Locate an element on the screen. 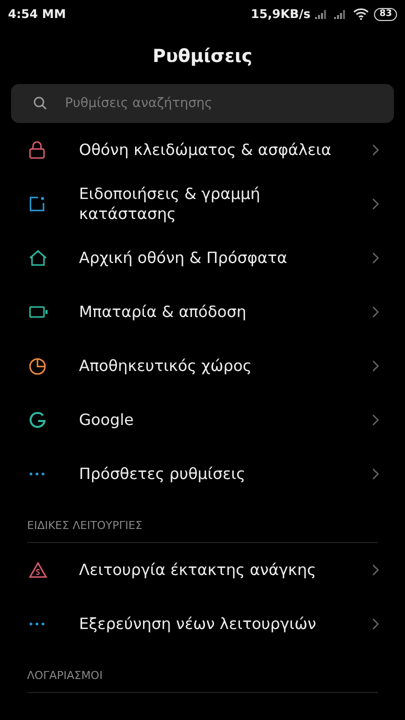  settings-item: Λειτουργία έκτακτης ανάγκης is located at coordinates (202, 570).